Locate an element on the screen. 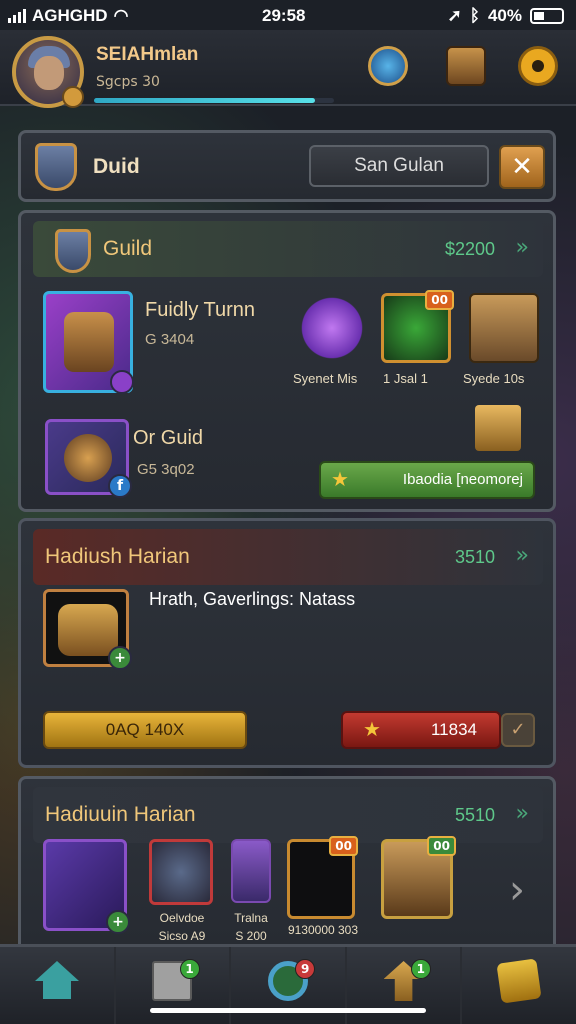 This screenshot has height=1024, width=576. daily-card-2-title: Hadiuuin Harian is located at coordinates (120, 814).